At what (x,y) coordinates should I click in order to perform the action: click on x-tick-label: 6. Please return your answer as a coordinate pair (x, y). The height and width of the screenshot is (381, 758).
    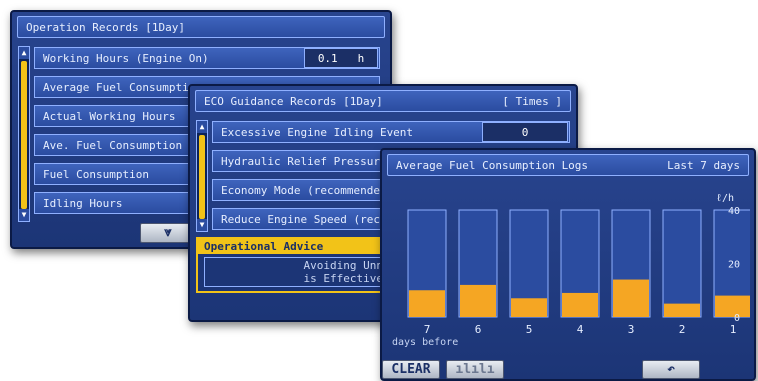
    Looking at the image, I should click on (478, 329).